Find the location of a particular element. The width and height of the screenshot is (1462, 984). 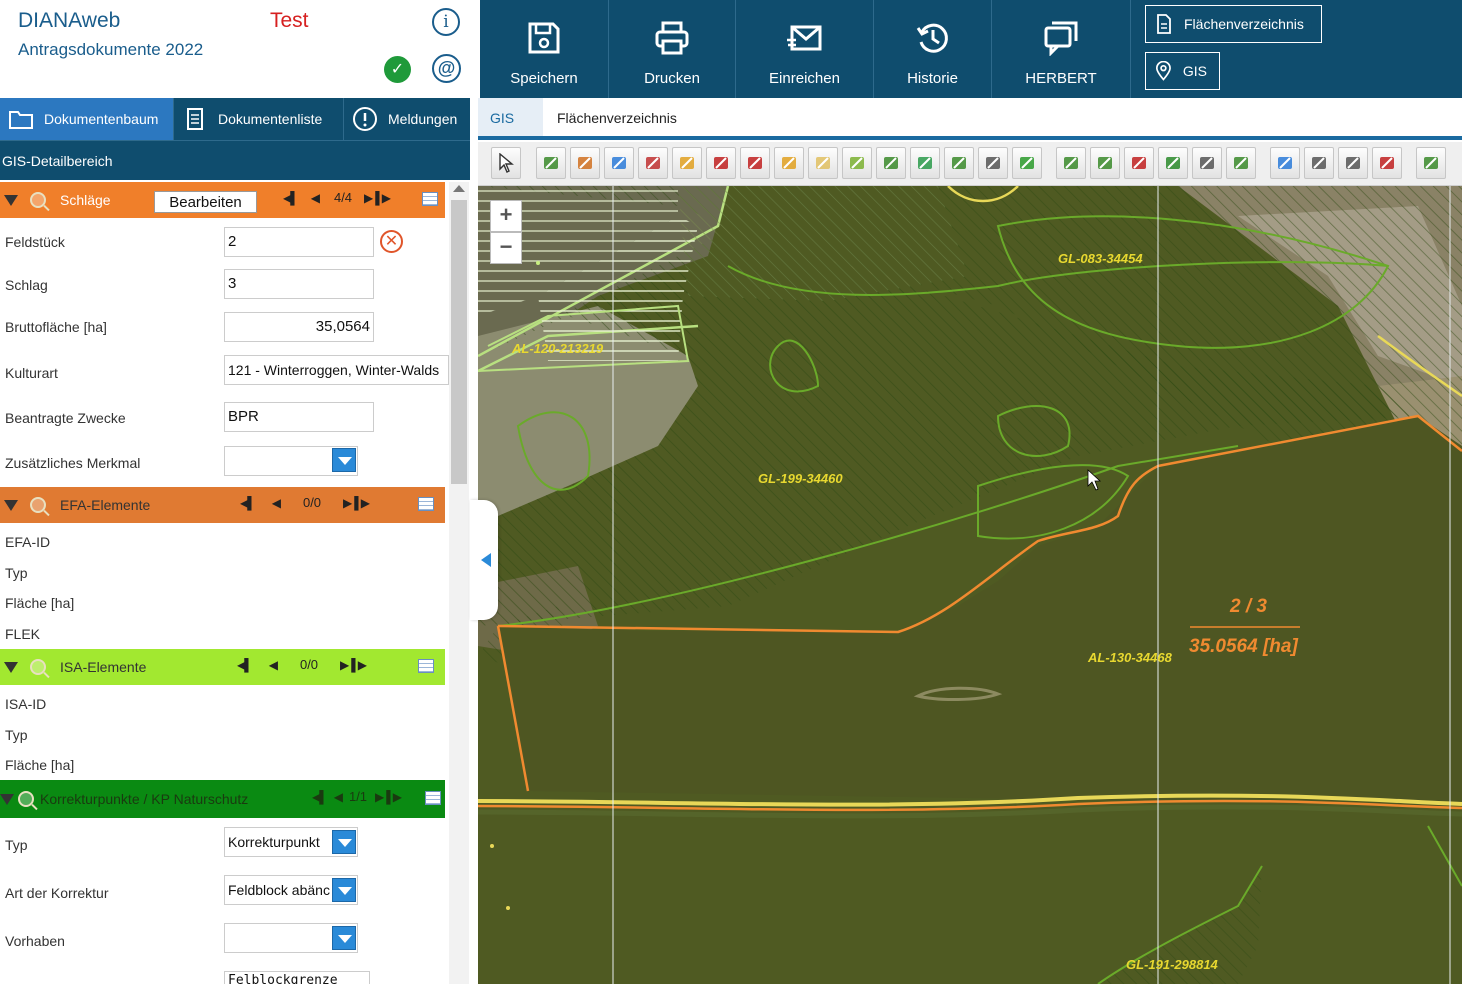

speichern-button: Speichern is located at coordinates (544, 49).